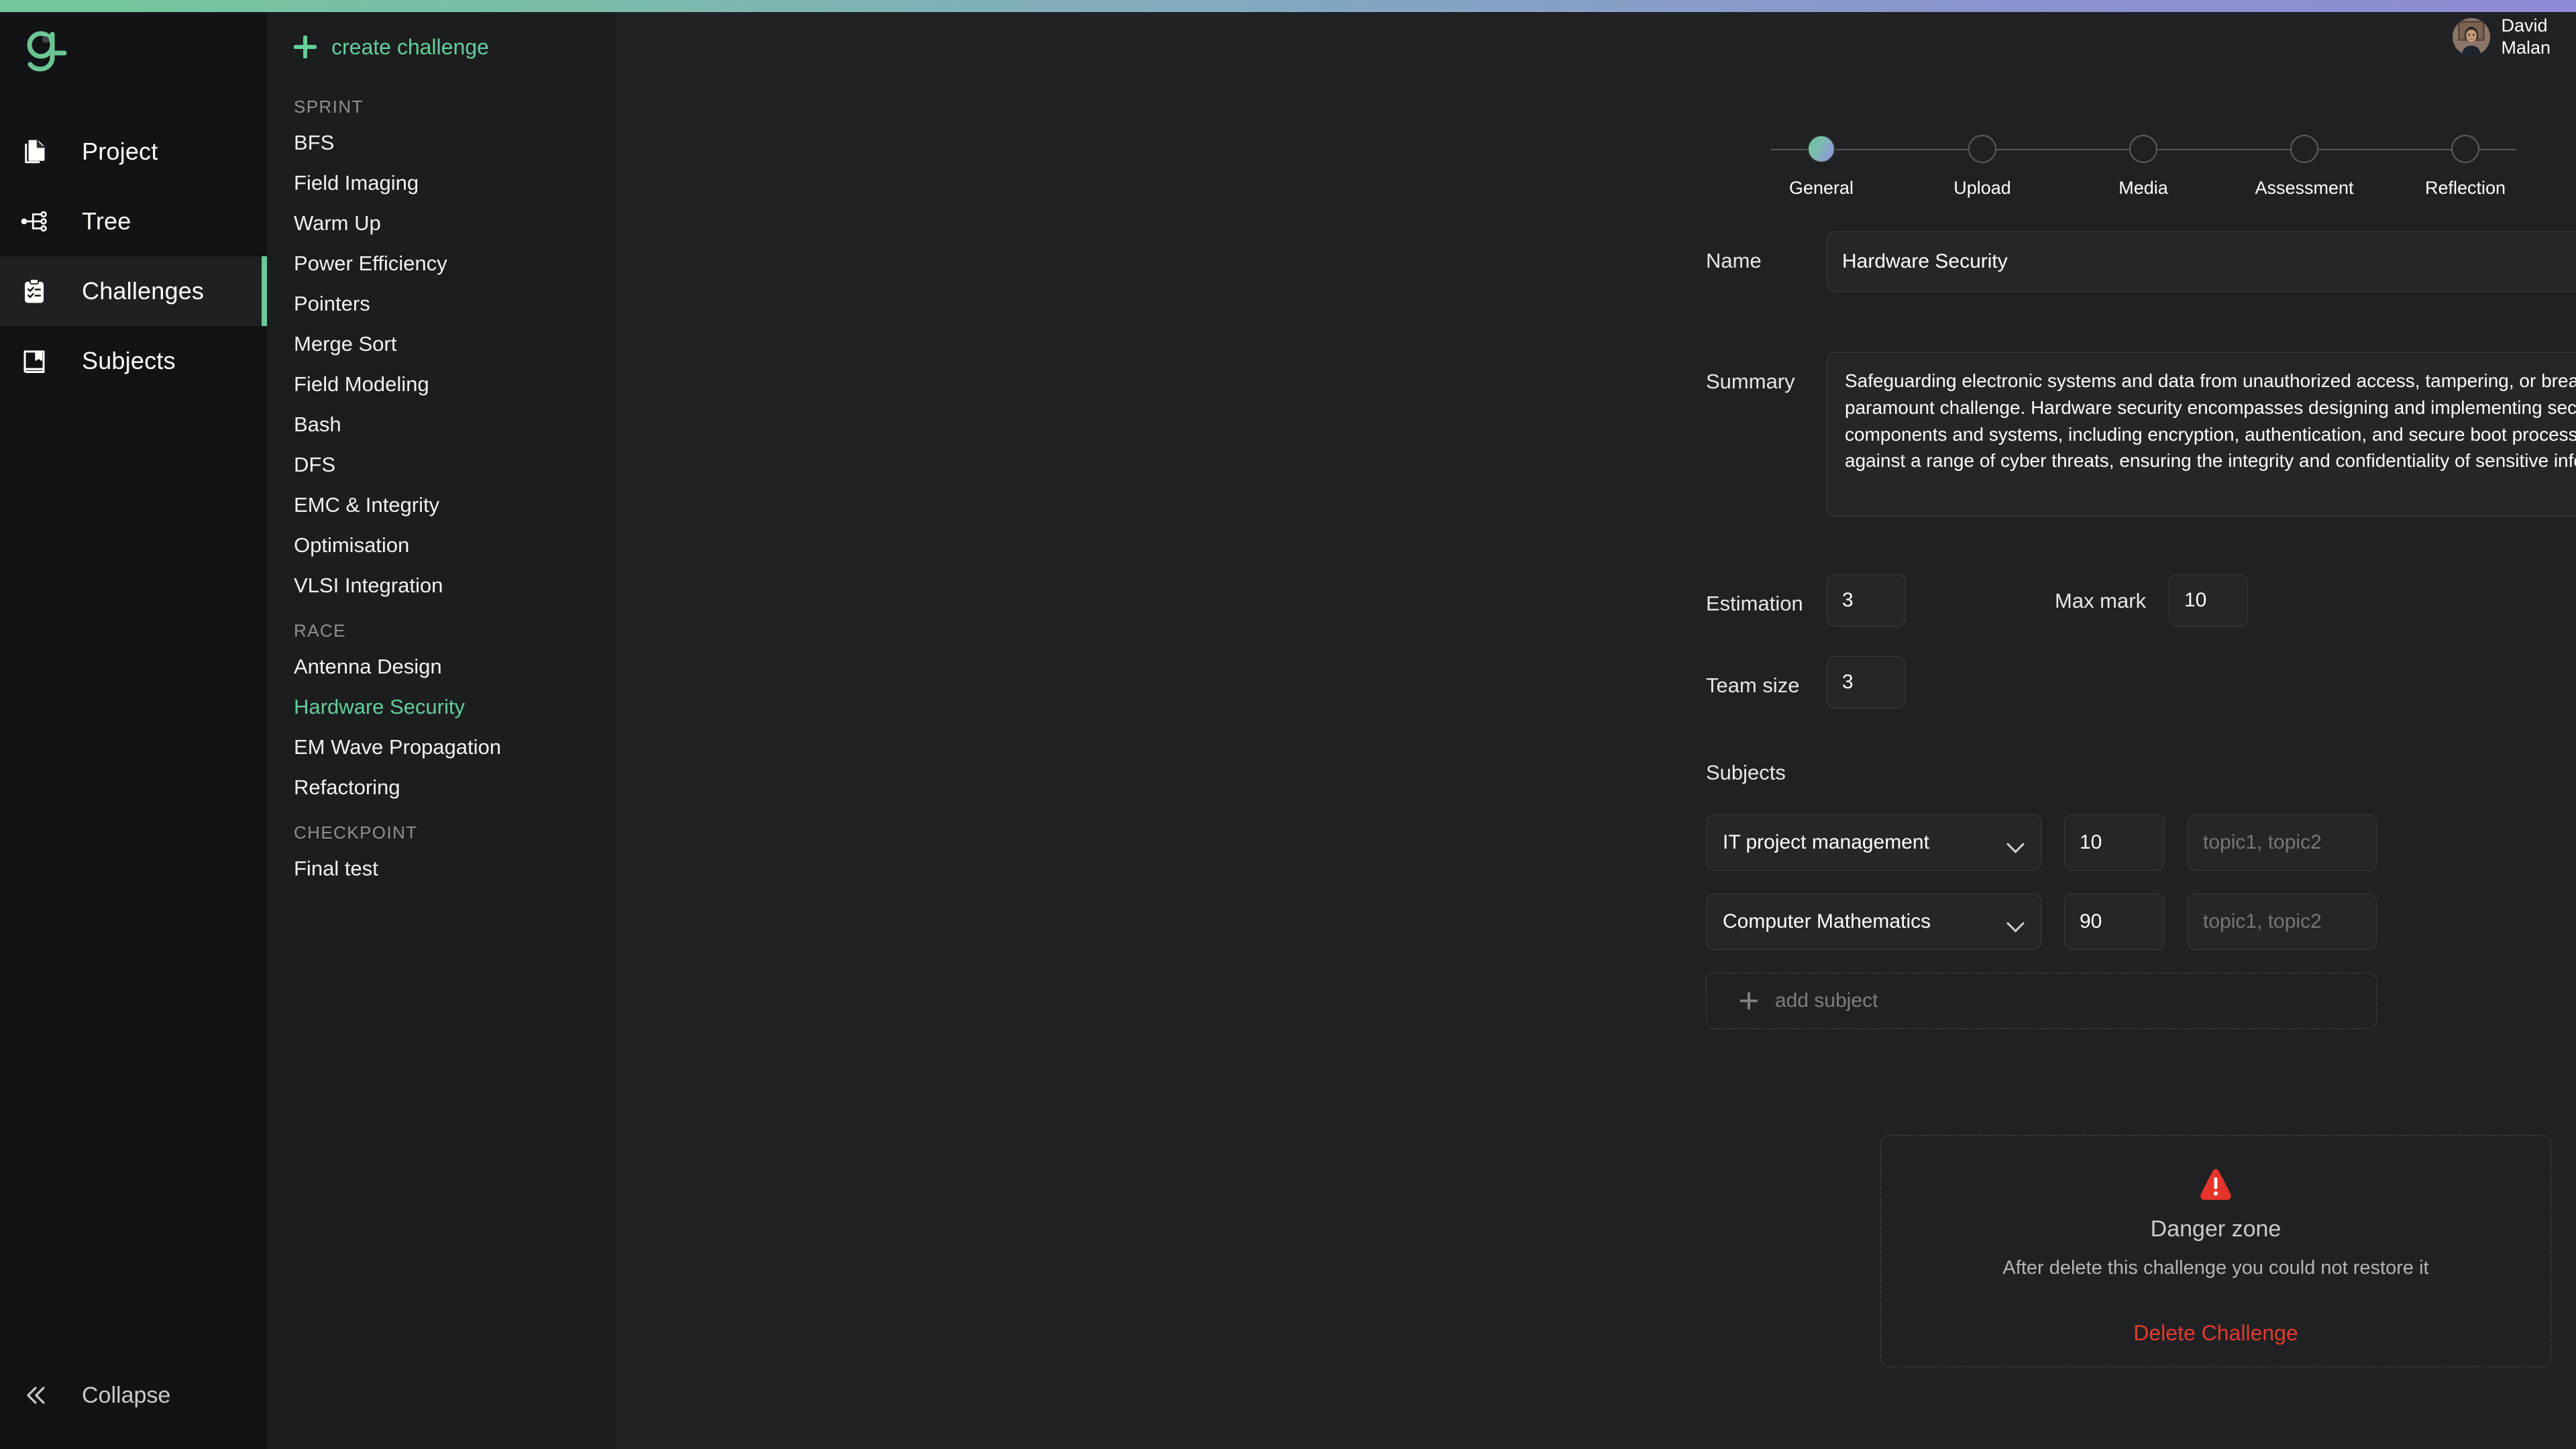 The image size is (2576, 1449). What do you see at coordinates (133, 151) in the screenshot?
I see `sidebar-item-project: Project` at bounding box center [133, 151].